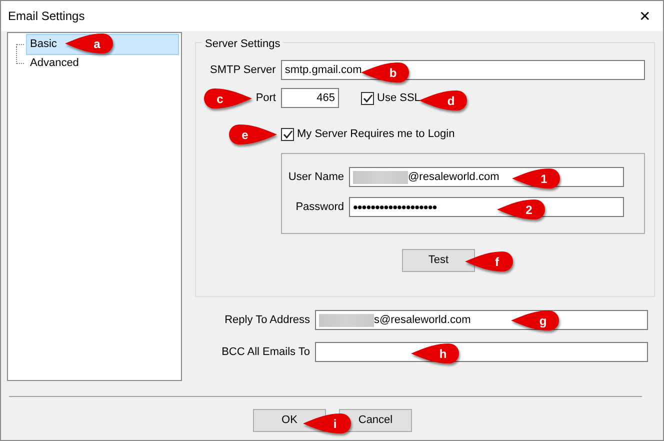  Describe the element at coordinates (46, 16) in the screenshot. I see `window-title: Email Settings` at that location.